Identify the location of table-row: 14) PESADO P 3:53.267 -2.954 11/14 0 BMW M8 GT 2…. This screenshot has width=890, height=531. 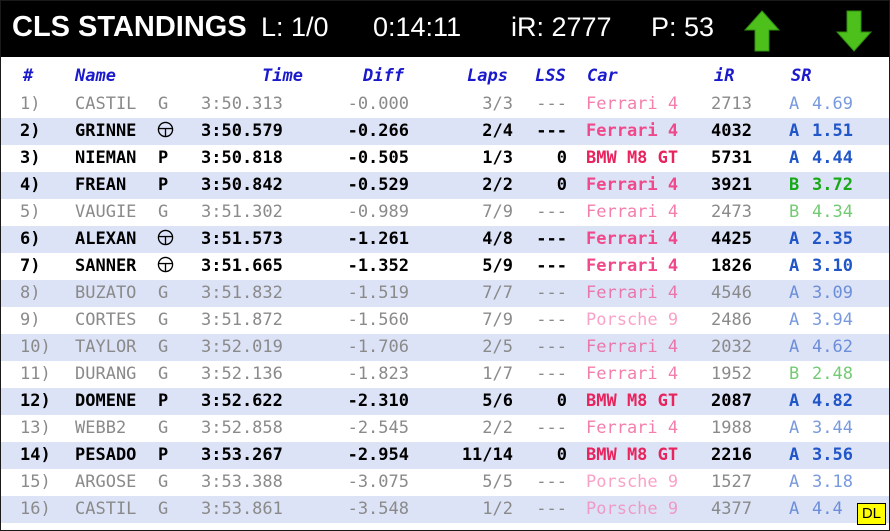
(445, 455).